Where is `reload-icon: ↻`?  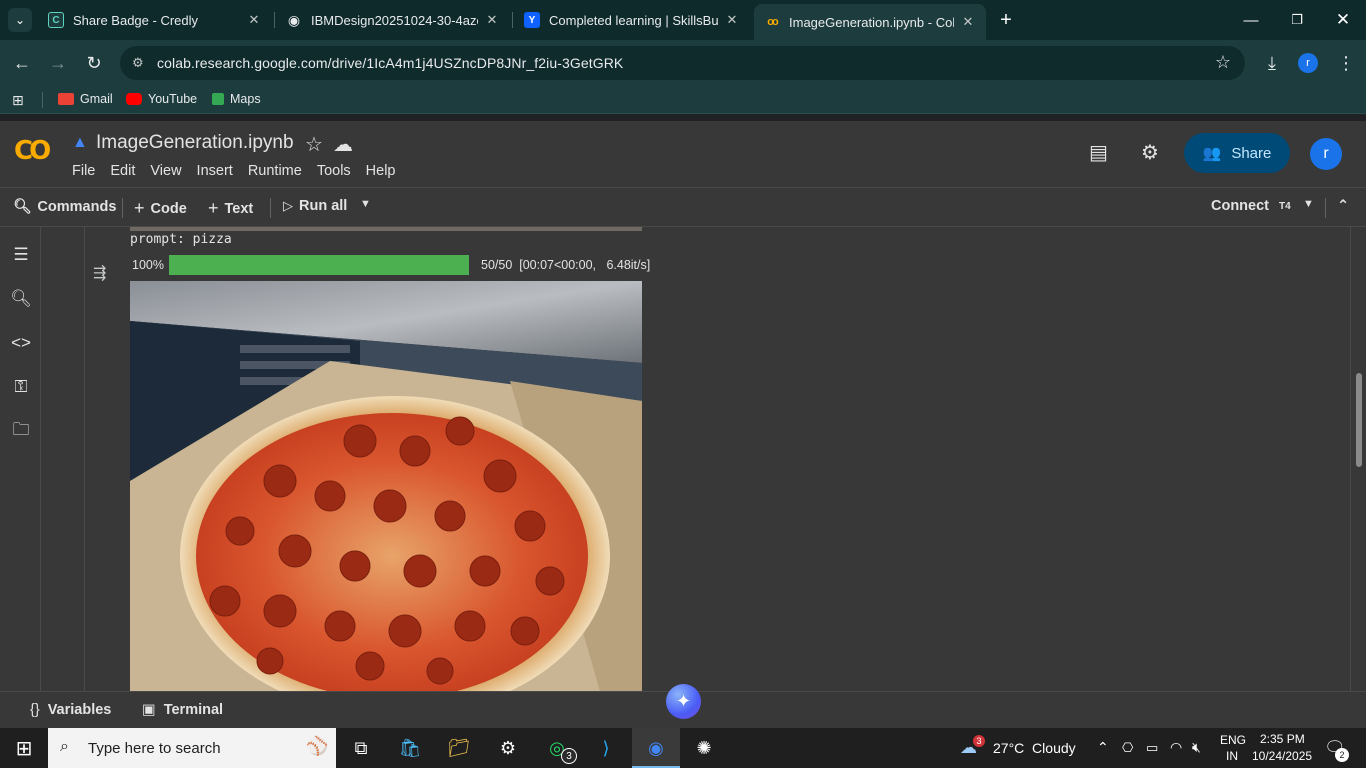 reload-icon: ↻ is located at coordinates (94, 63).